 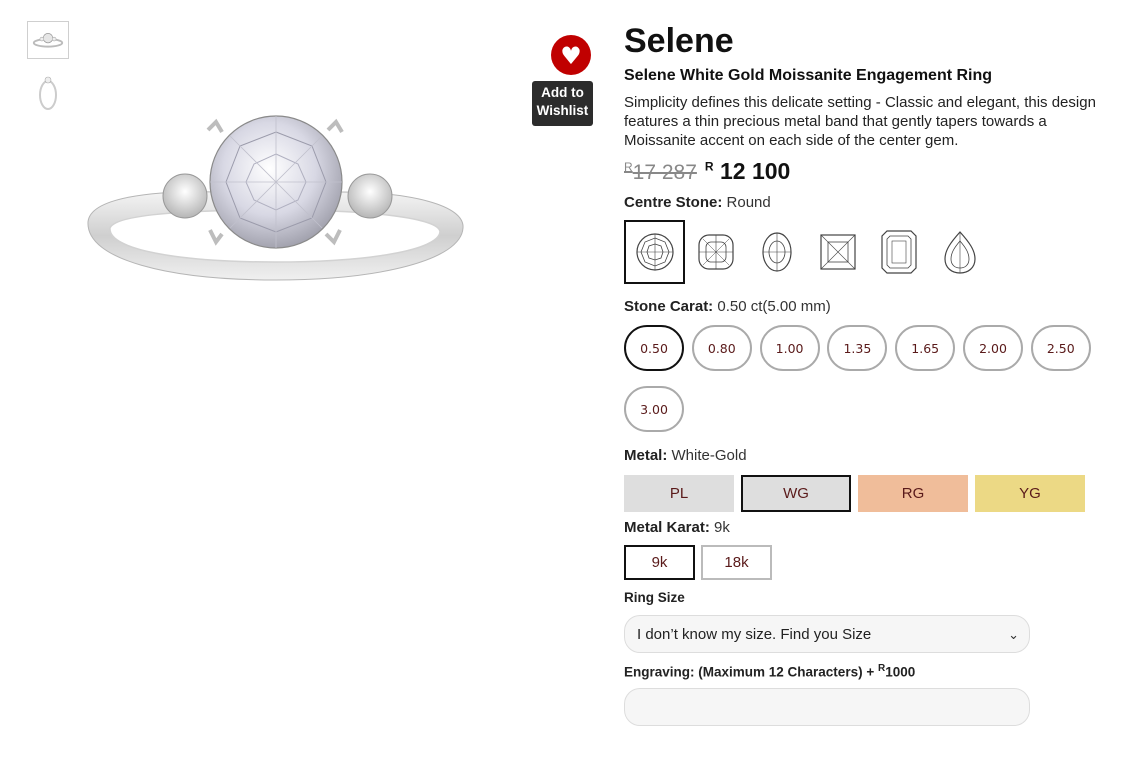 I want to click on centre-stone-label: Centre Stone: Round, so click(x=697, y=202).